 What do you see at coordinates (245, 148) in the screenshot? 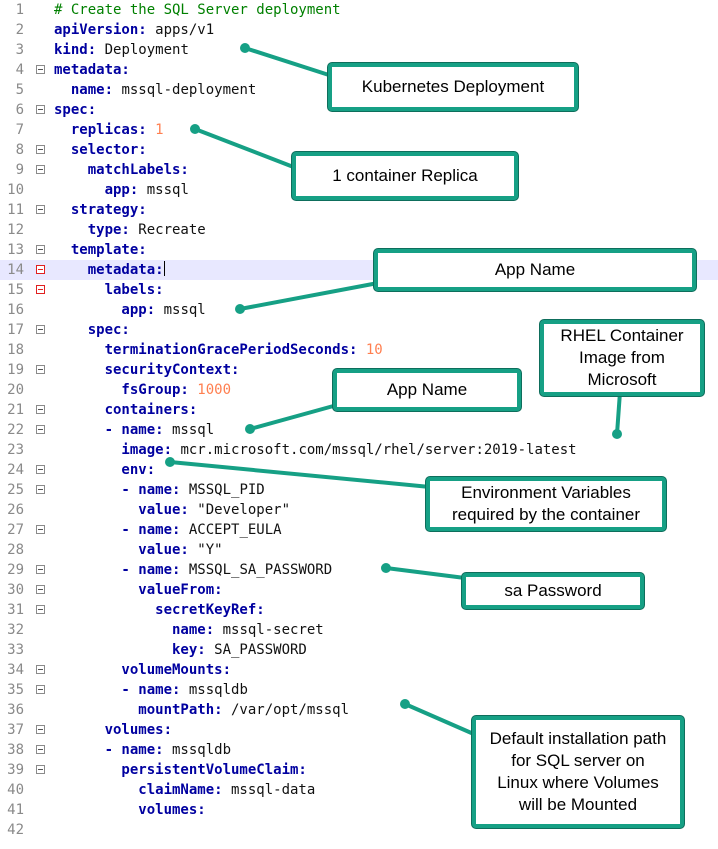
I see `arrow-replica` at bounding box center [245, 148].